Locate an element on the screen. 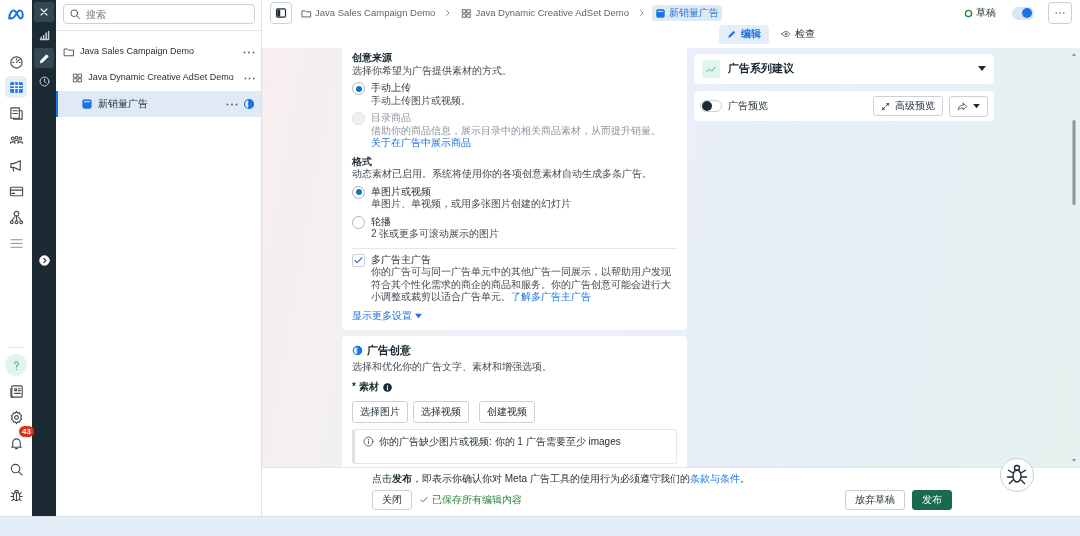 This screenshot has width=1080, height=536. discard-draft-button: 放弃草稿 is located at coordinates (875, 499).